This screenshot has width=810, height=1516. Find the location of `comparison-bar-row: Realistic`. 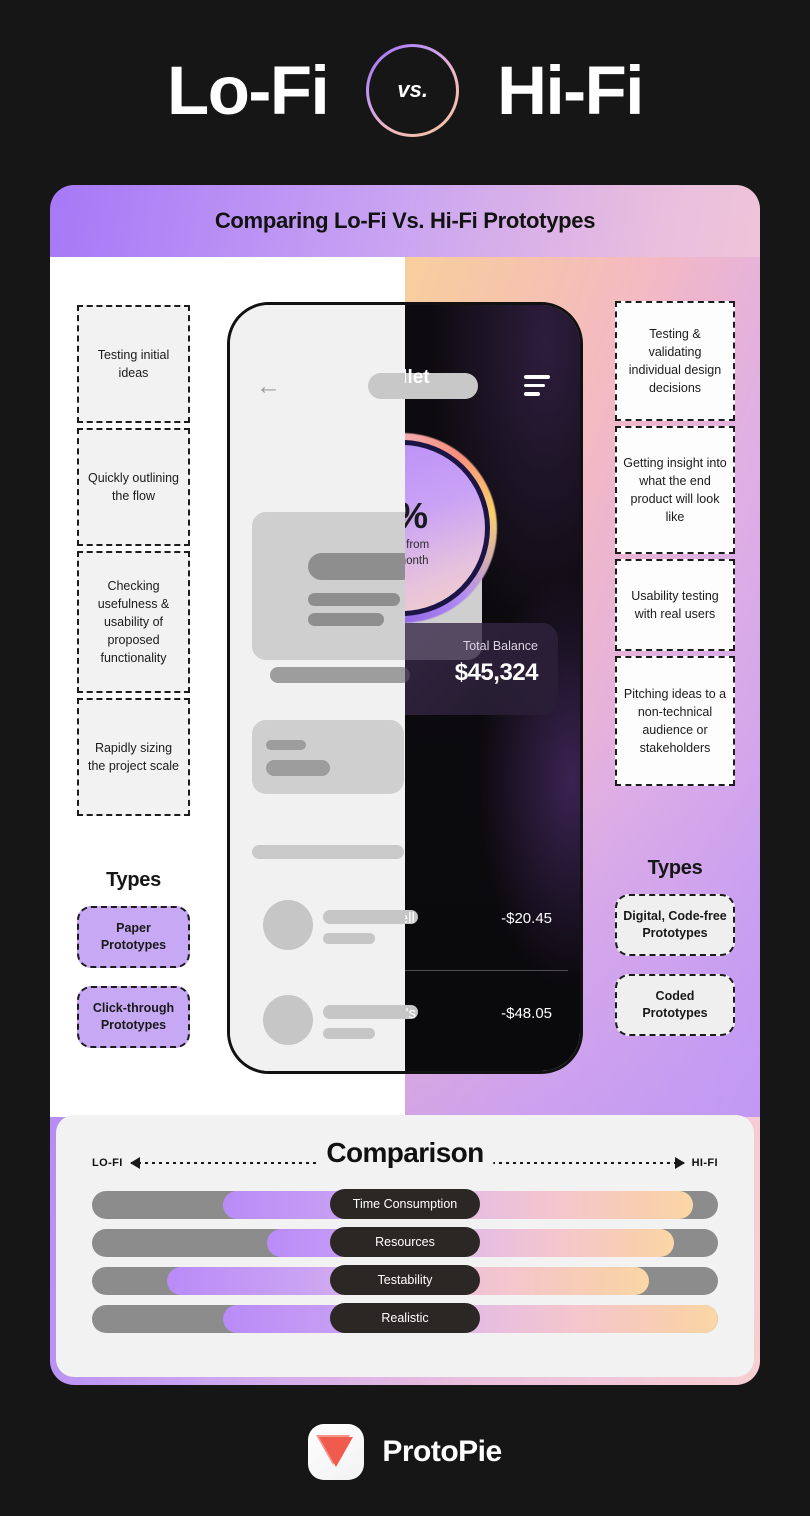

comparison-bar-row: Realistic is located at coordinates (405, 1318).